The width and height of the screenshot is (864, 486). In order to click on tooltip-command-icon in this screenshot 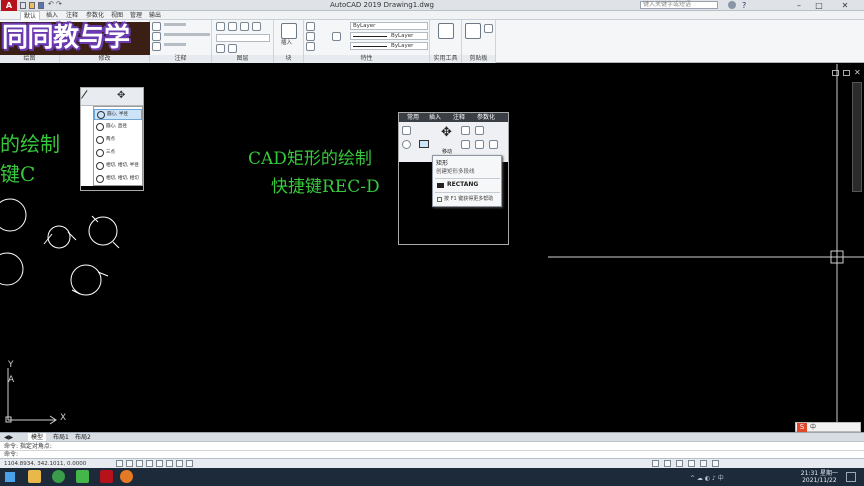, I will do `click(440, 185)`.